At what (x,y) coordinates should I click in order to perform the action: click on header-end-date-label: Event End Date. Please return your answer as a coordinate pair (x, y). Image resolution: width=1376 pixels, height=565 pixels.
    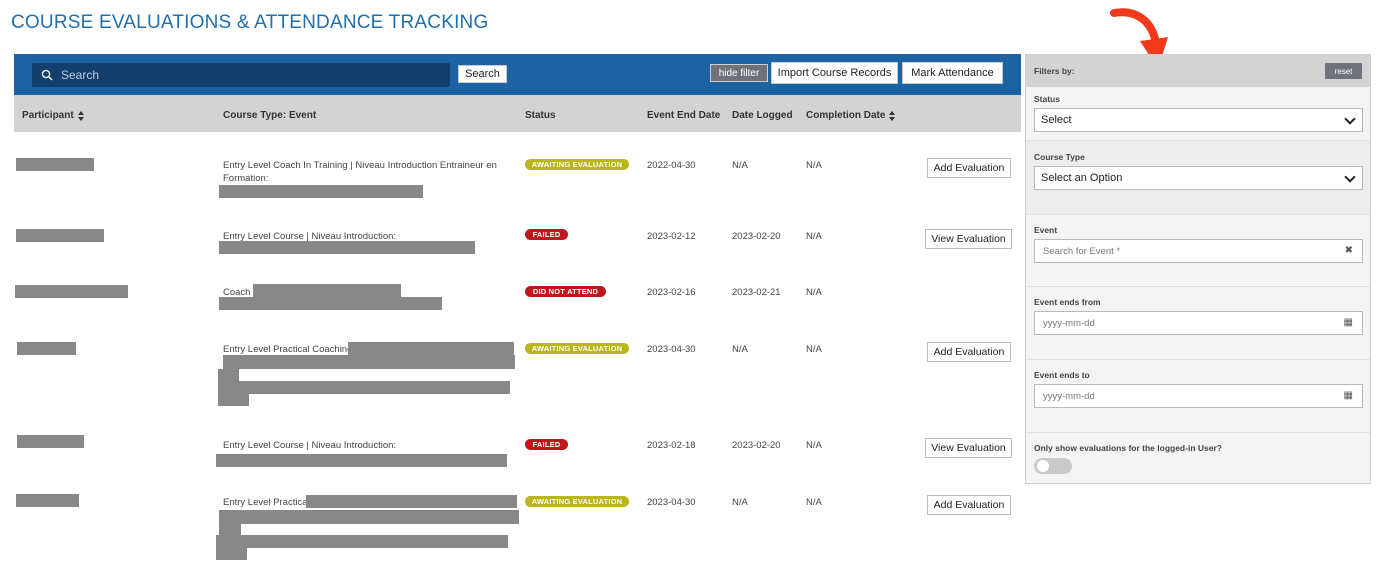
    Looking at the image, I should click on (684, 115).